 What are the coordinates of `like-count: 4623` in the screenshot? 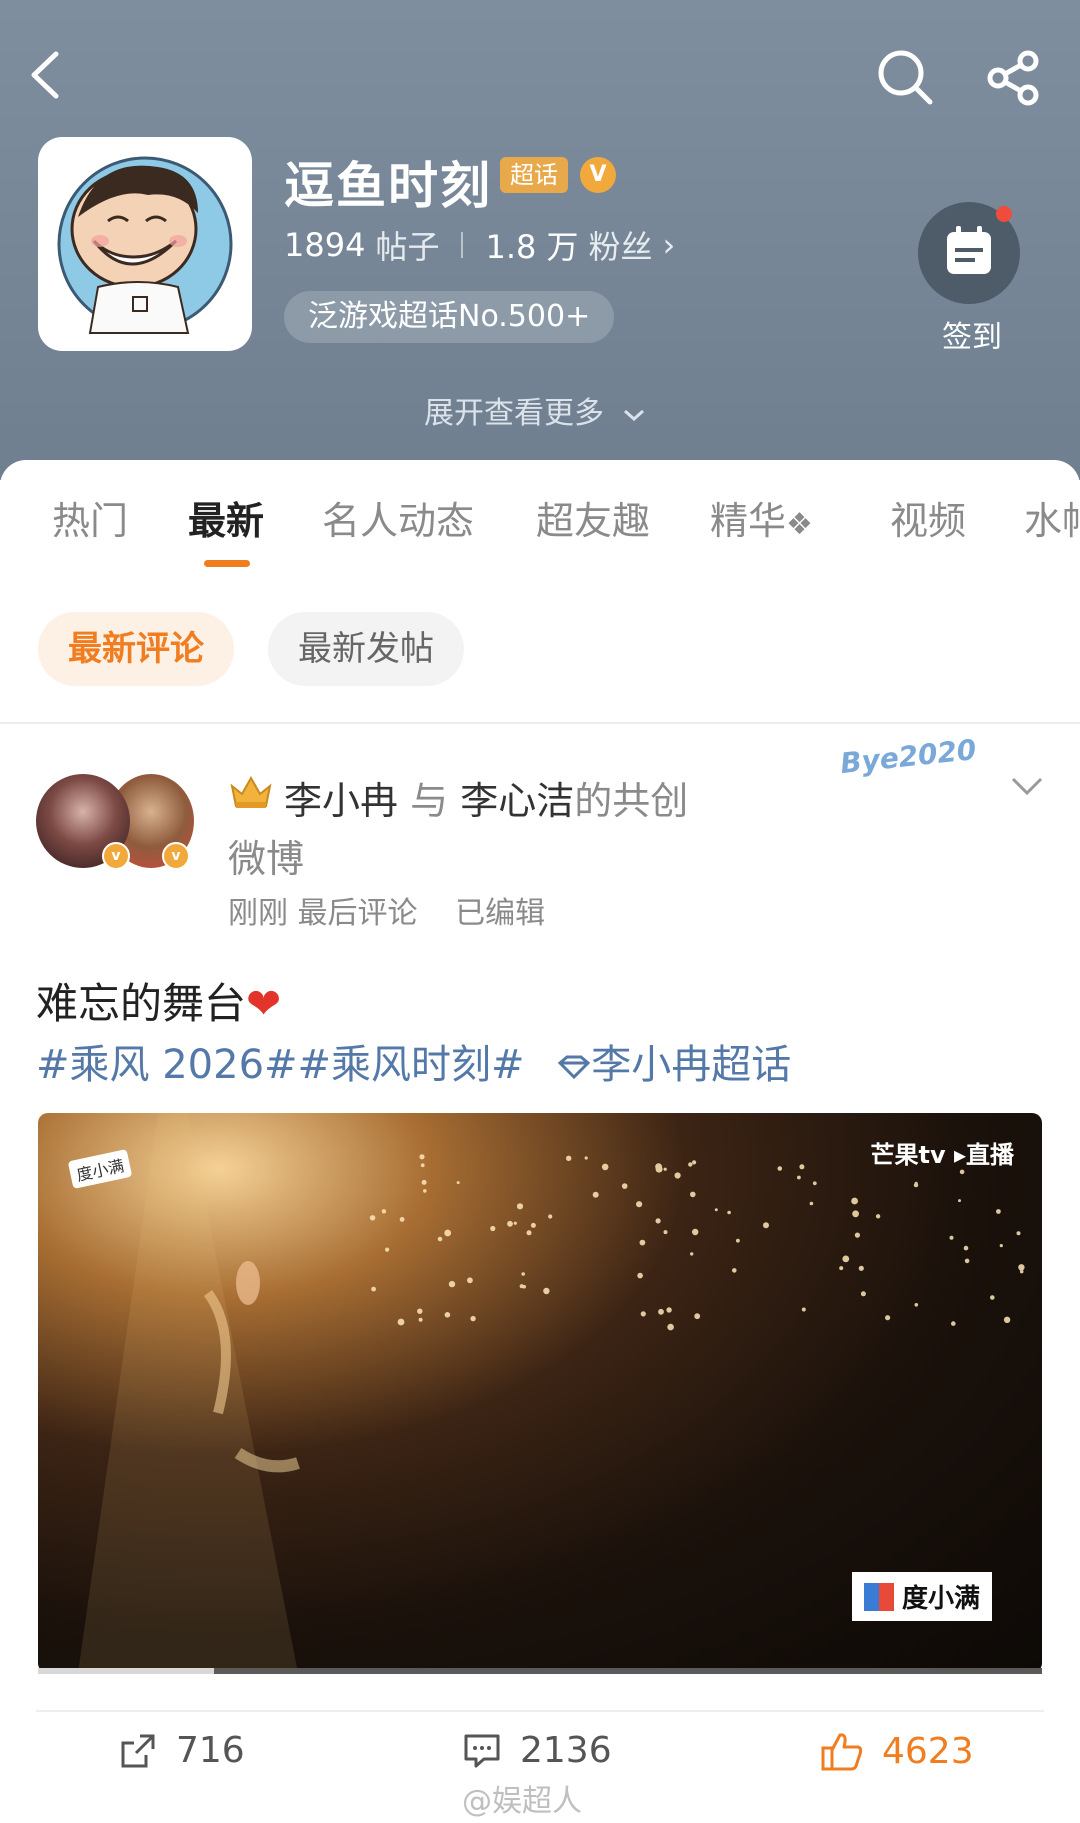 It's located at (928, 1751).